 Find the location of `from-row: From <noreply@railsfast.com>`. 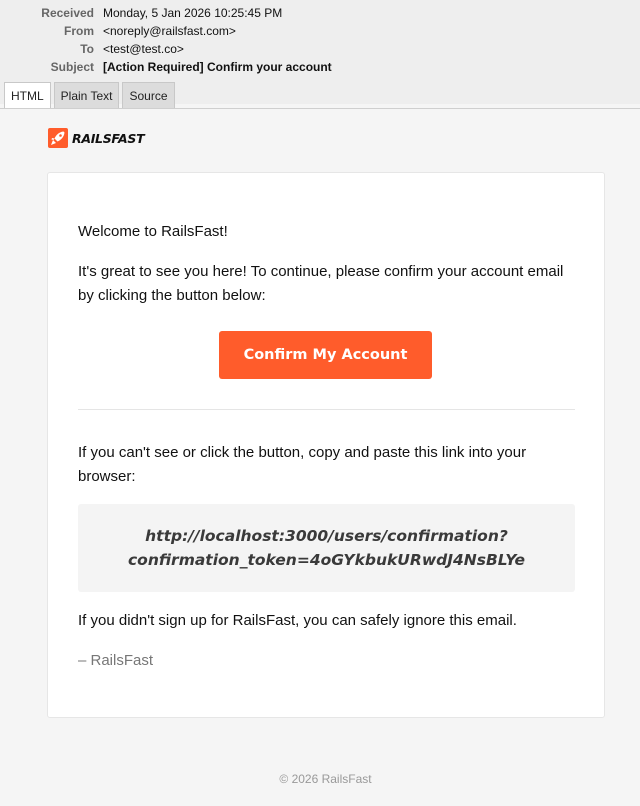

from-row: From <noreply@railsfast.com> is located at coordinates (320, 31).